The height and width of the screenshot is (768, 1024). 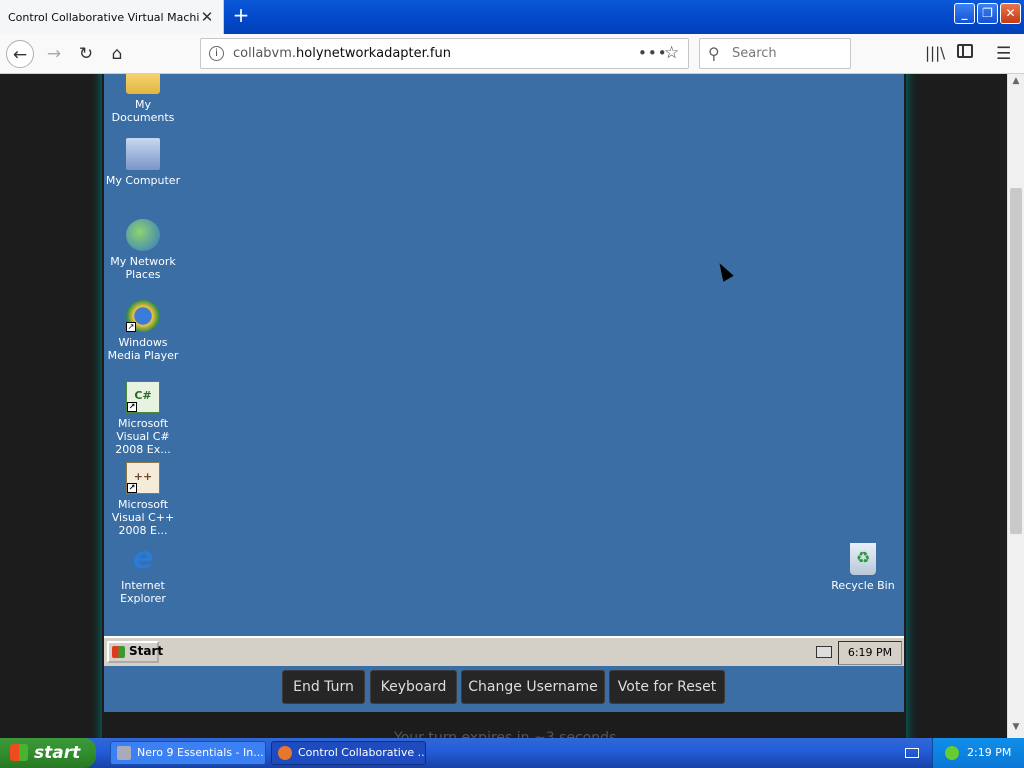 I want to click on nero-app-icon, so click(x=124, y=753).